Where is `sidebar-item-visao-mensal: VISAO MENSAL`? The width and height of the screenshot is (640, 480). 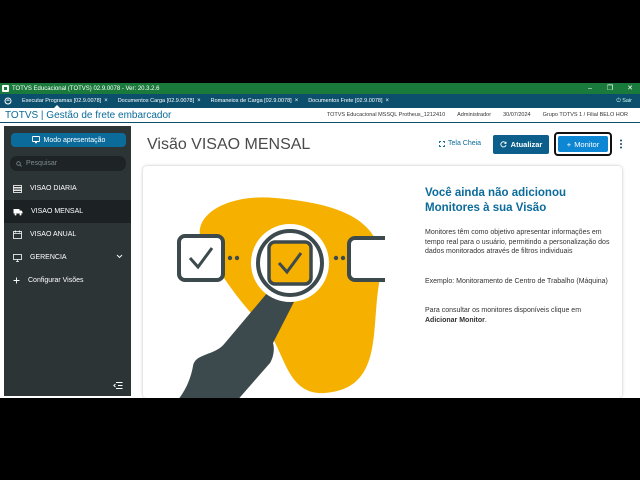 sidebar-item-visao-mensal: VISAO MENSAL is located at coordinates (67, 211).